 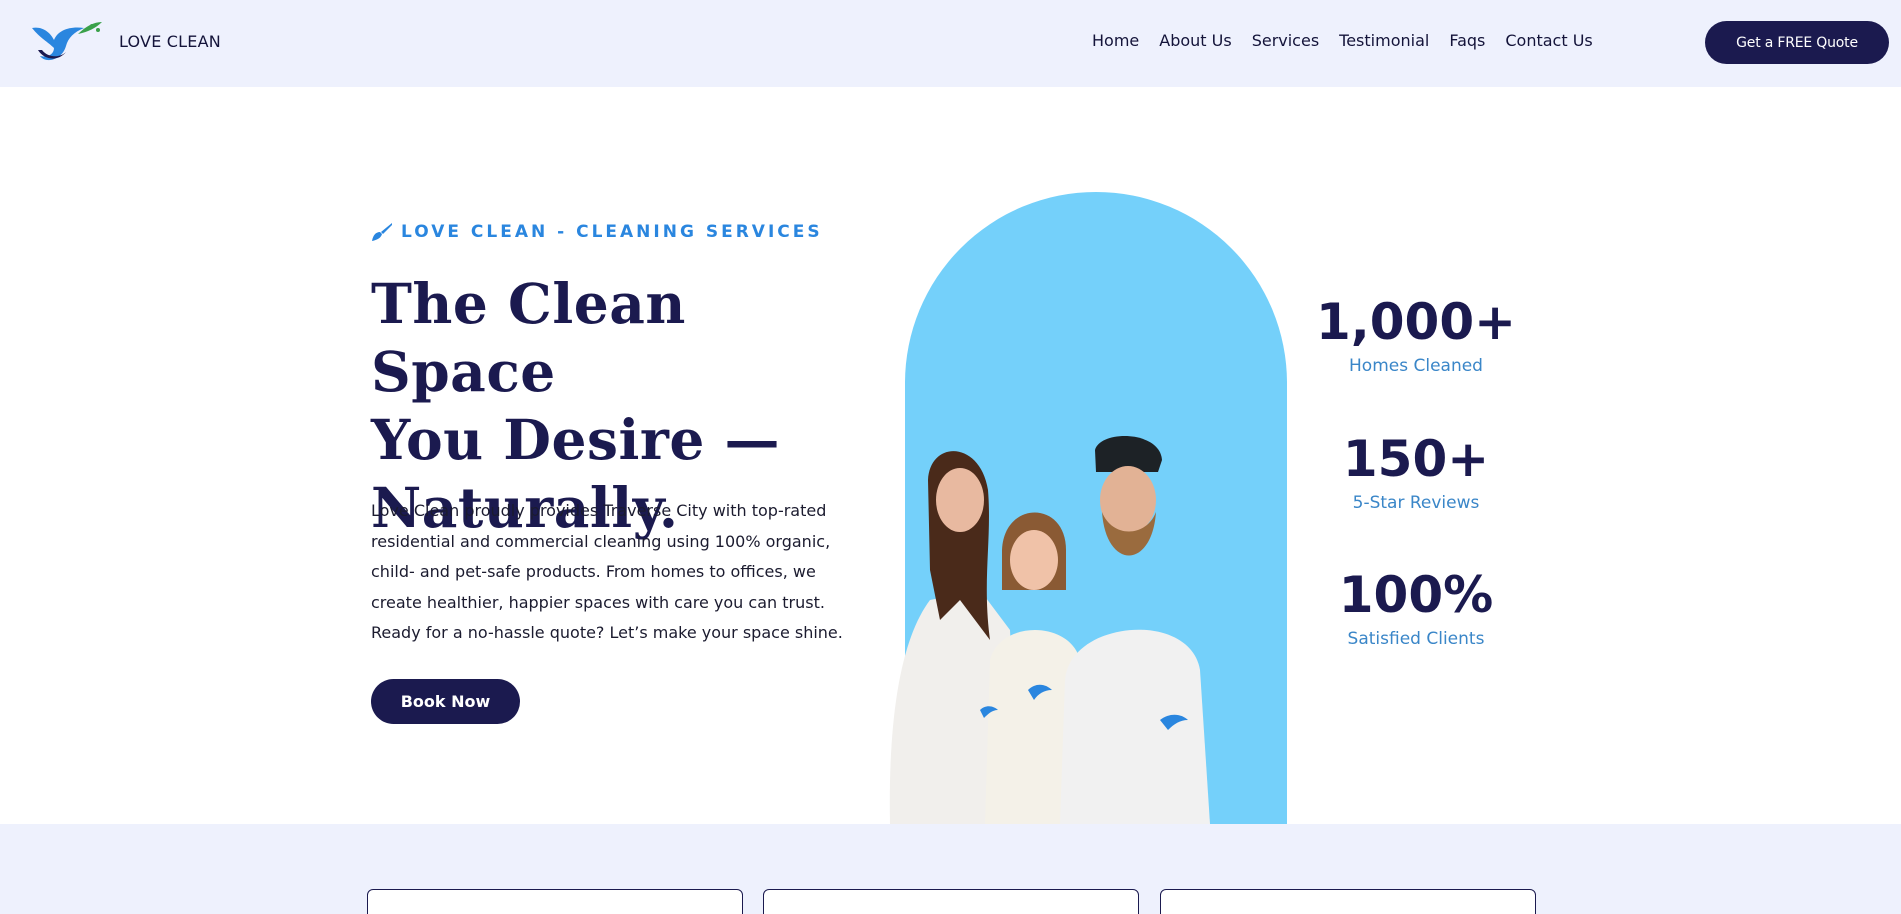 I want to click on nav-contact-us: Contact Us, so click(x=1548, y=40).